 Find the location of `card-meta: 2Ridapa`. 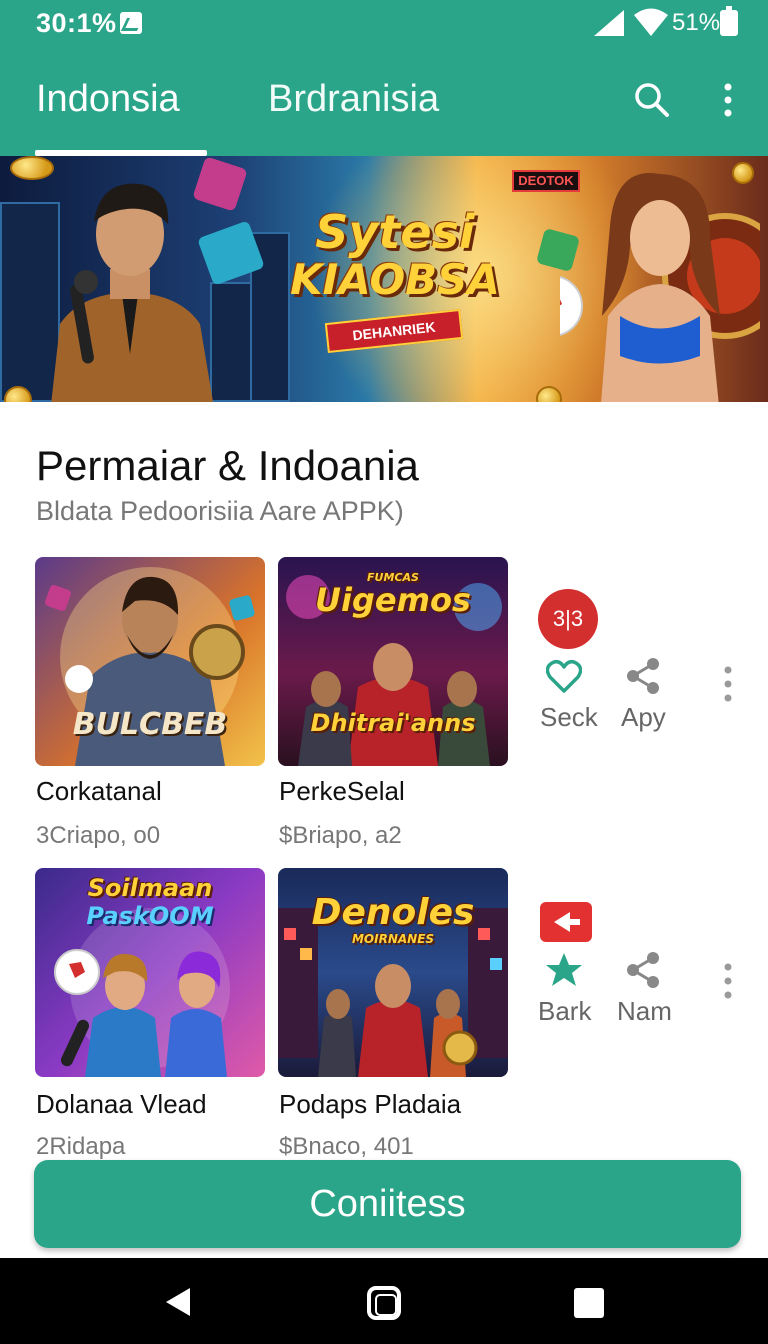

card-meta: 2Ridapa is located at coordinates (81, 1146).